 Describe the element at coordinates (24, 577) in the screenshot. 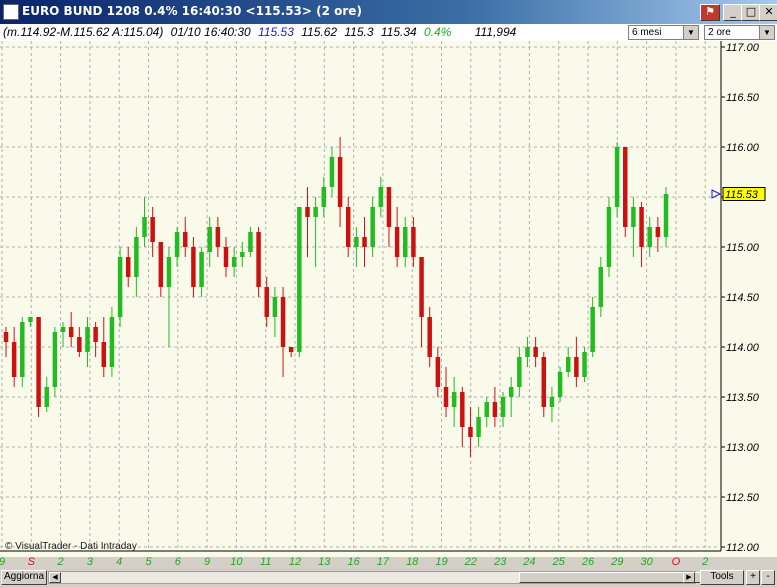

I see `refresh-button: Aggiorna` at that location.